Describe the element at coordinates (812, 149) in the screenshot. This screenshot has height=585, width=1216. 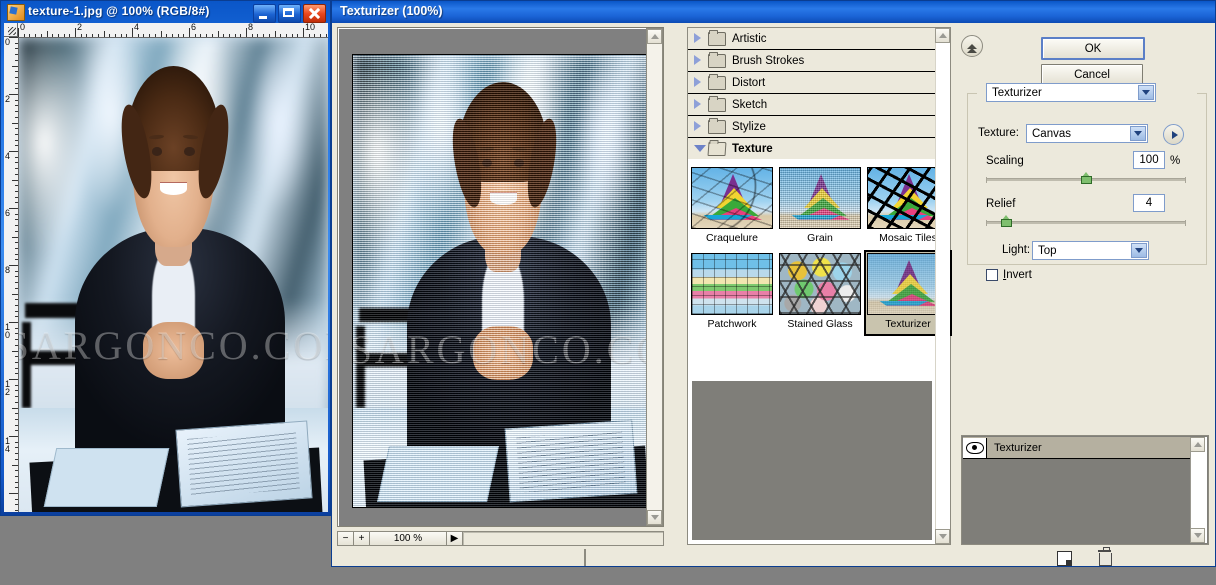
I see `filter-category-texture: Texture` at that location.